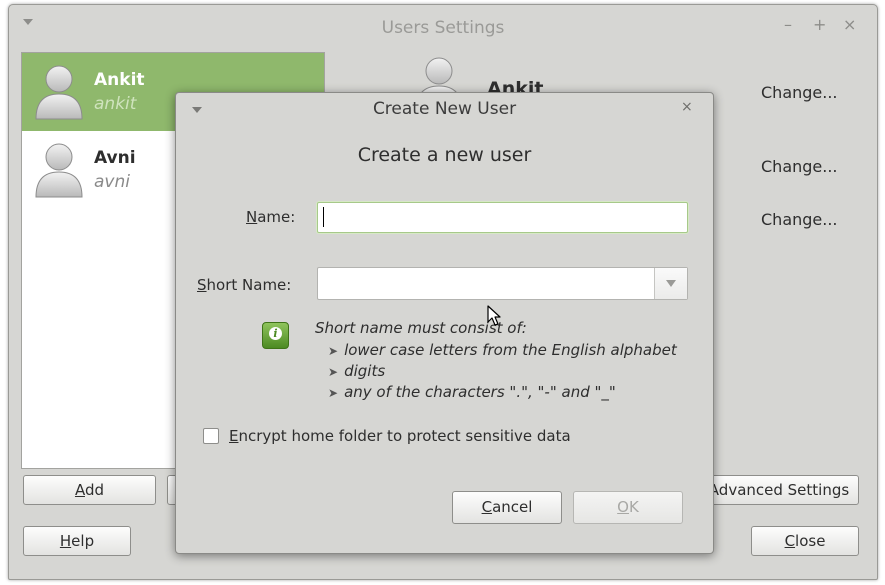  Describe the element at coordinates (779, 490) in the screenshot. I see `advanced-settings-button: Advanced Settings` at that location.